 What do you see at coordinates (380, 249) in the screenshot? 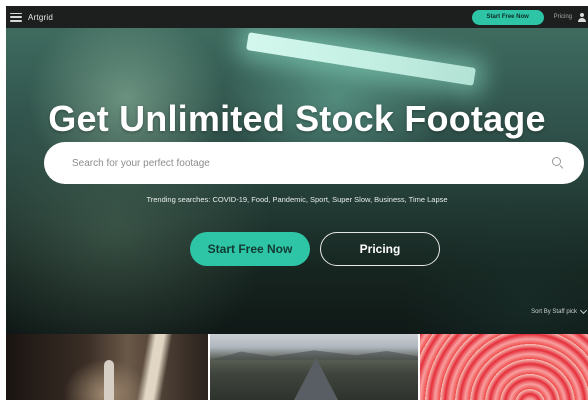
I see `pricing-button: Pricing` at bounding box center [380, 249].